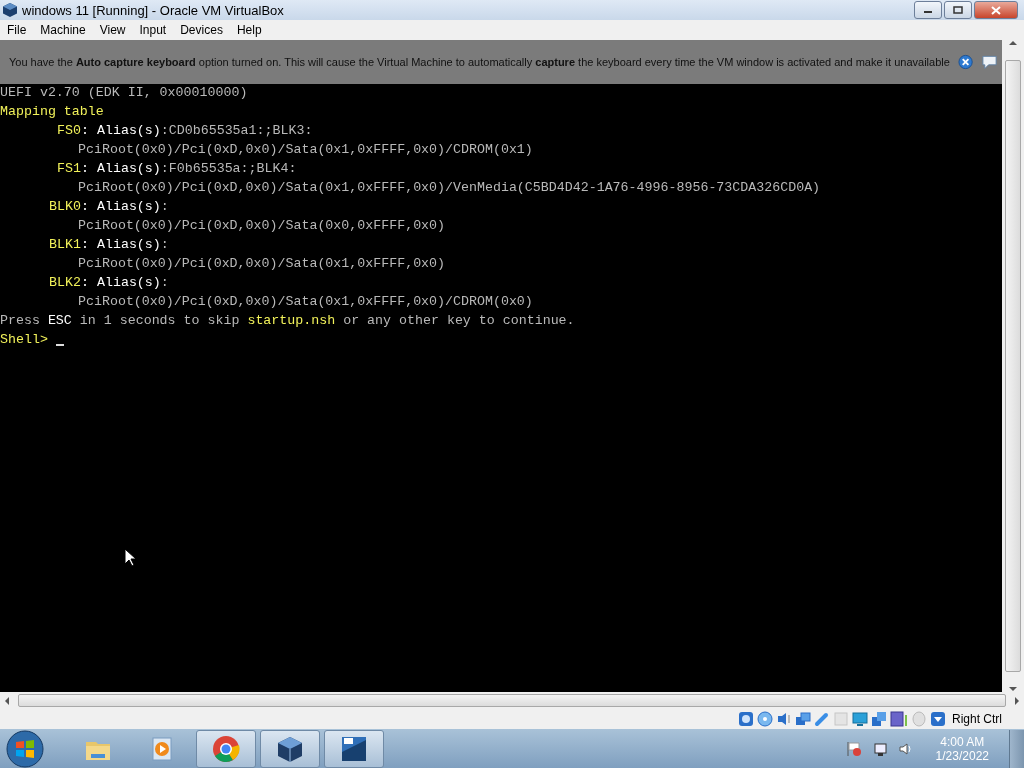 Image resolution: width=1024 pixels, height=768 pixels. I want to click on console-message: Press ESC in 1 seconds to skip startup.nsh or any other key to continue., so click(287, 321).